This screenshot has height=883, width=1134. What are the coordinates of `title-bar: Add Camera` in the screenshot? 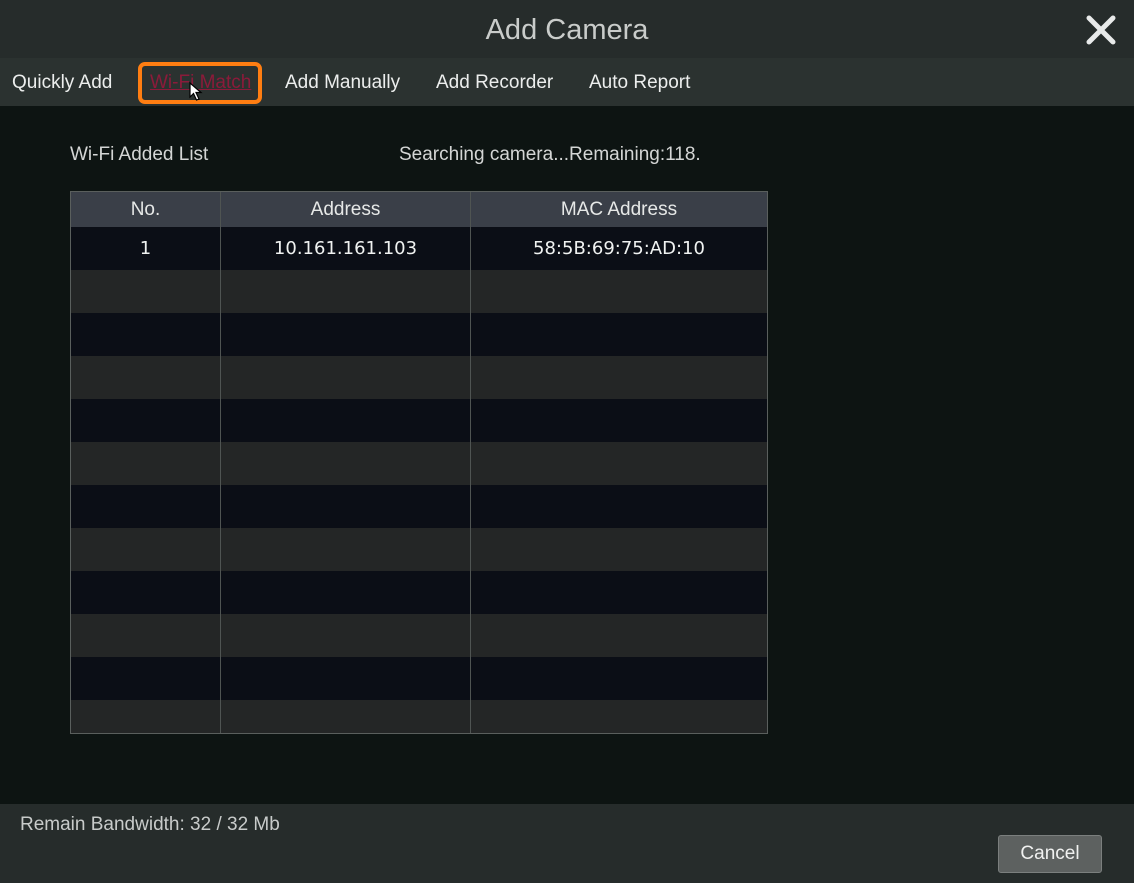 It's located at (567, 29).